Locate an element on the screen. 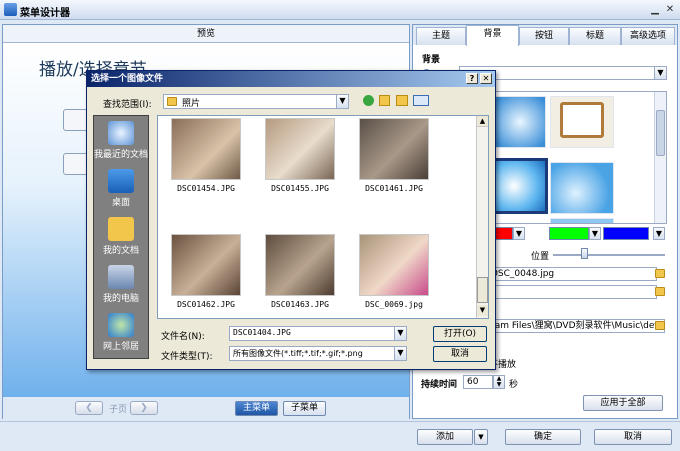  window-title: 菜单设计器 is located at coordinates (45, 13).